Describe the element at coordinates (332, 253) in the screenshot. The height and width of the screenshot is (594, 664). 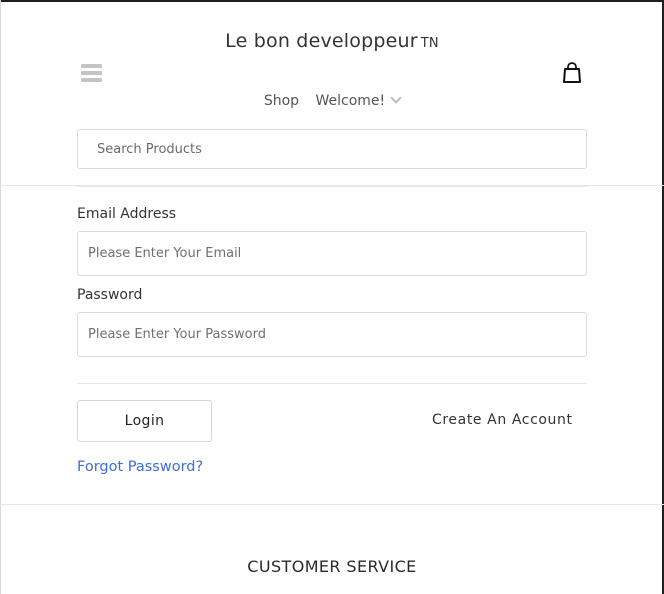
I see `email-field` at that location.